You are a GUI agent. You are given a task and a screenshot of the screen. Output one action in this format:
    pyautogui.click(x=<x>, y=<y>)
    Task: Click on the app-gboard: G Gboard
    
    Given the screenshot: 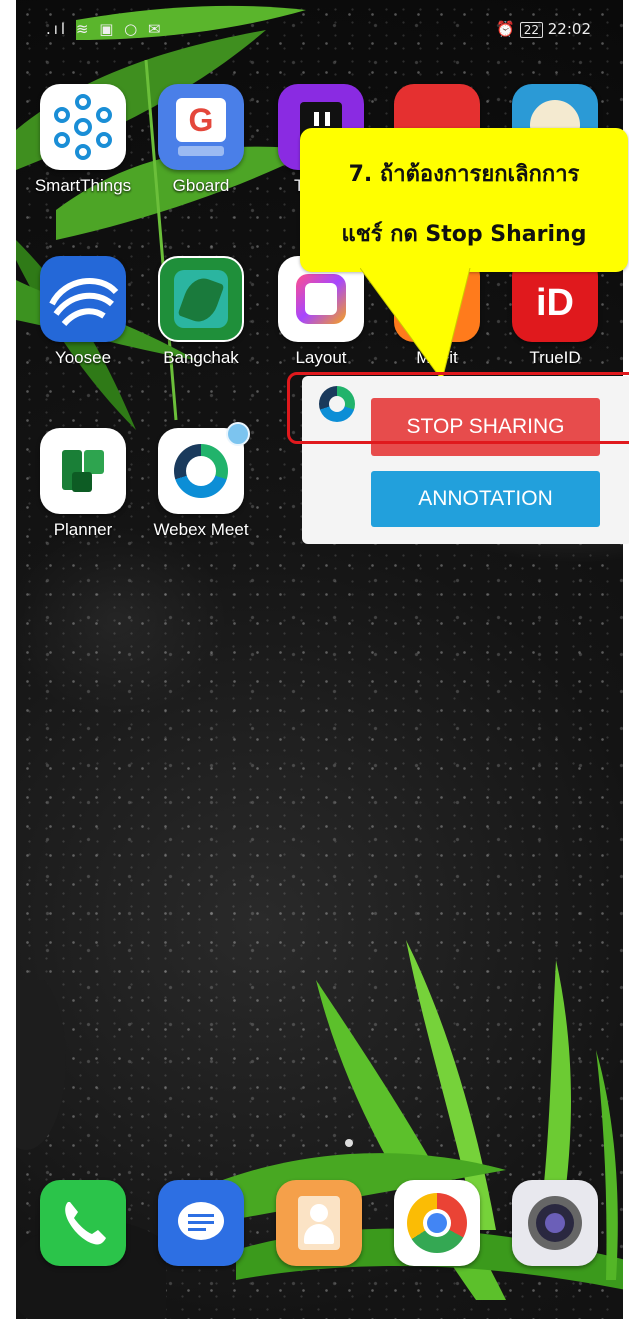 What is the action you would take?
    pyautogui.click(x=201, y=140)
    